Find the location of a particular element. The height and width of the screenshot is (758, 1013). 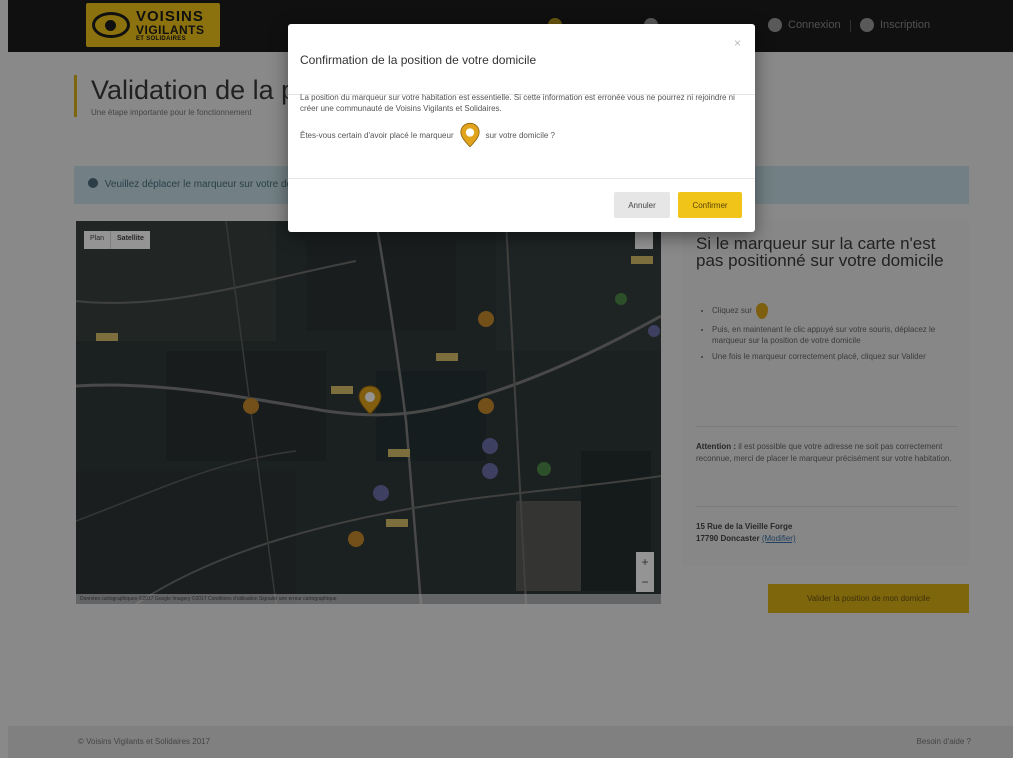

question-text-end: sur votre domicile ? is located at coordinates (520, 135).